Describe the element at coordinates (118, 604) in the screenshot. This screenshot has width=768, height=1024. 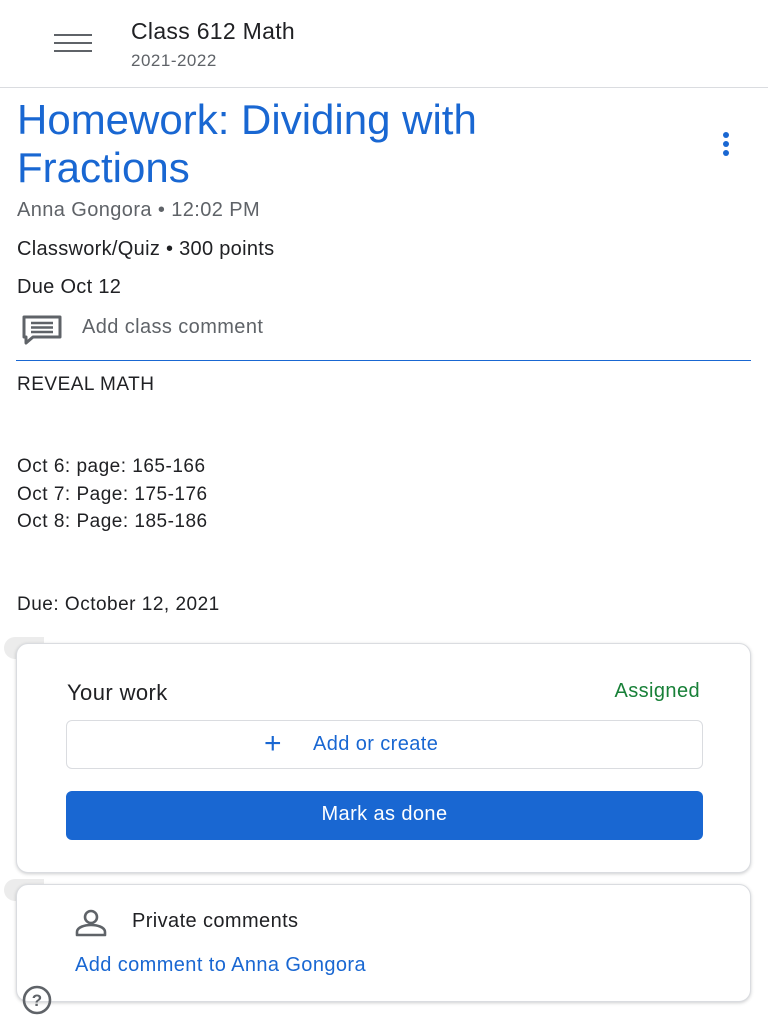
I see `description-line: Due: October 12, 2021` at that location.